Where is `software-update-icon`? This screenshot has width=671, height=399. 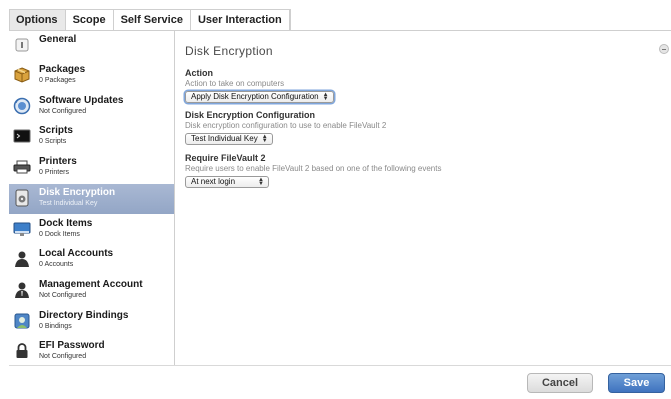 software-update-icon is located at coordinates (22, 106).